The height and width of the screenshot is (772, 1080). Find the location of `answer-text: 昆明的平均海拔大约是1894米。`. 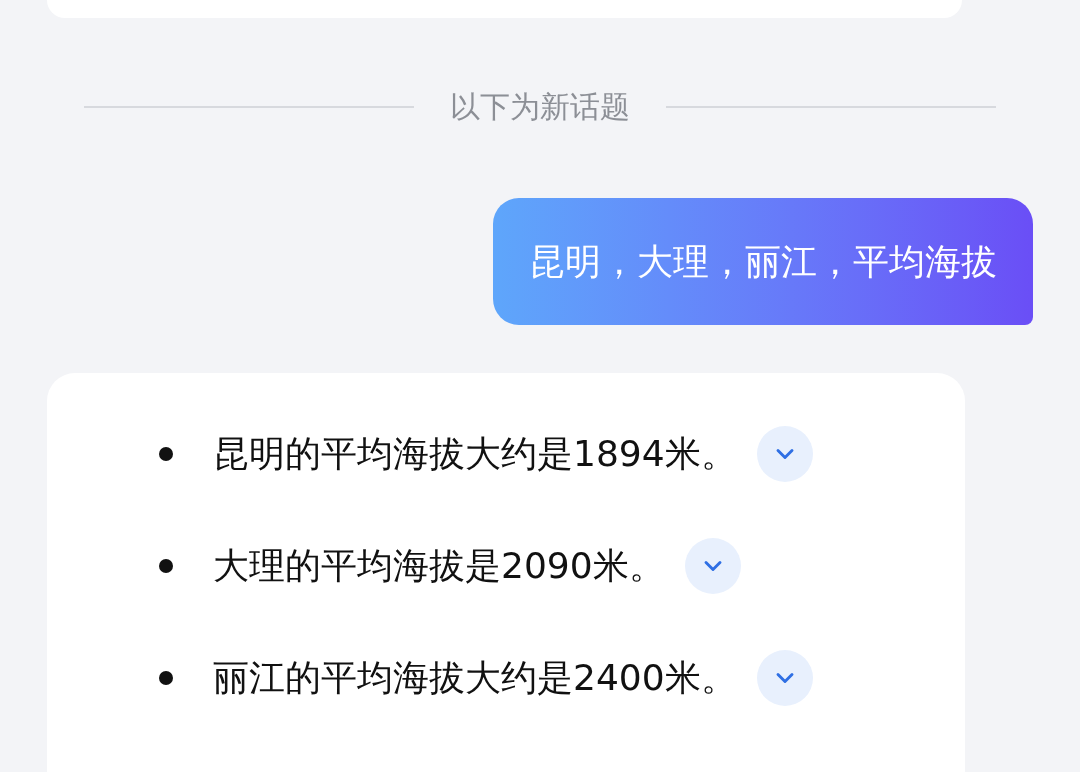

answer-text: 昆明的平均海拔大约是1894米。 is located at coordinates (475, 453).